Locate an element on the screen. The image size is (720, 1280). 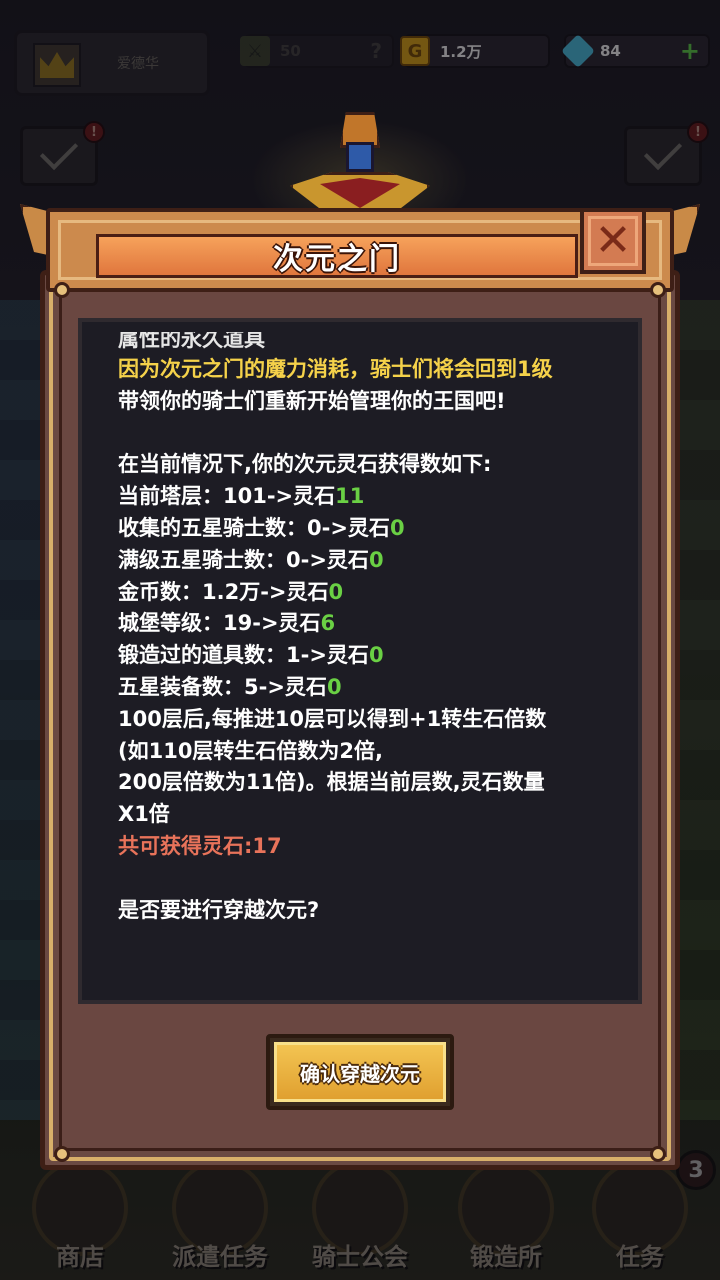
close-icon: ✕ is located at coordinates (613, 240).